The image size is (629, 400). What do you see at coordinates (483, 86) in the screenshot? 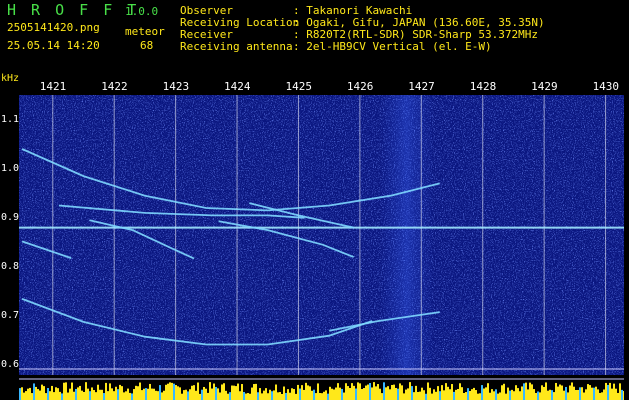
I see `x-tick-label: 1428` at bounding box center [483, 86].